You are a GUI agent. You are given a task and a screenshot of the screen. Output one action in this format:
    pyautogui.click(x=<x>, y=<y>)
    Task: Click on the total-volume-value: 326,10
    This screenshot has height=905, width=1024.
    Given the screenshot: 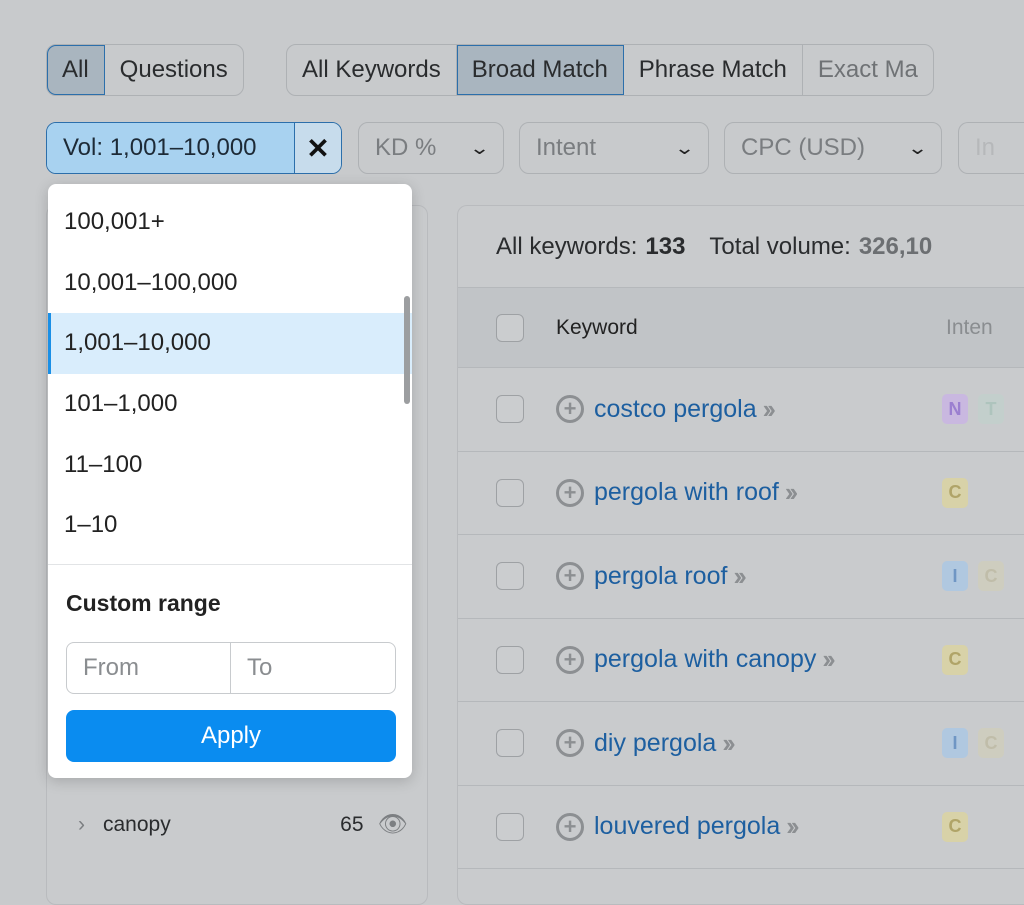 What is the action you would take?
    pyautogui.click(x=895, y=246)
    